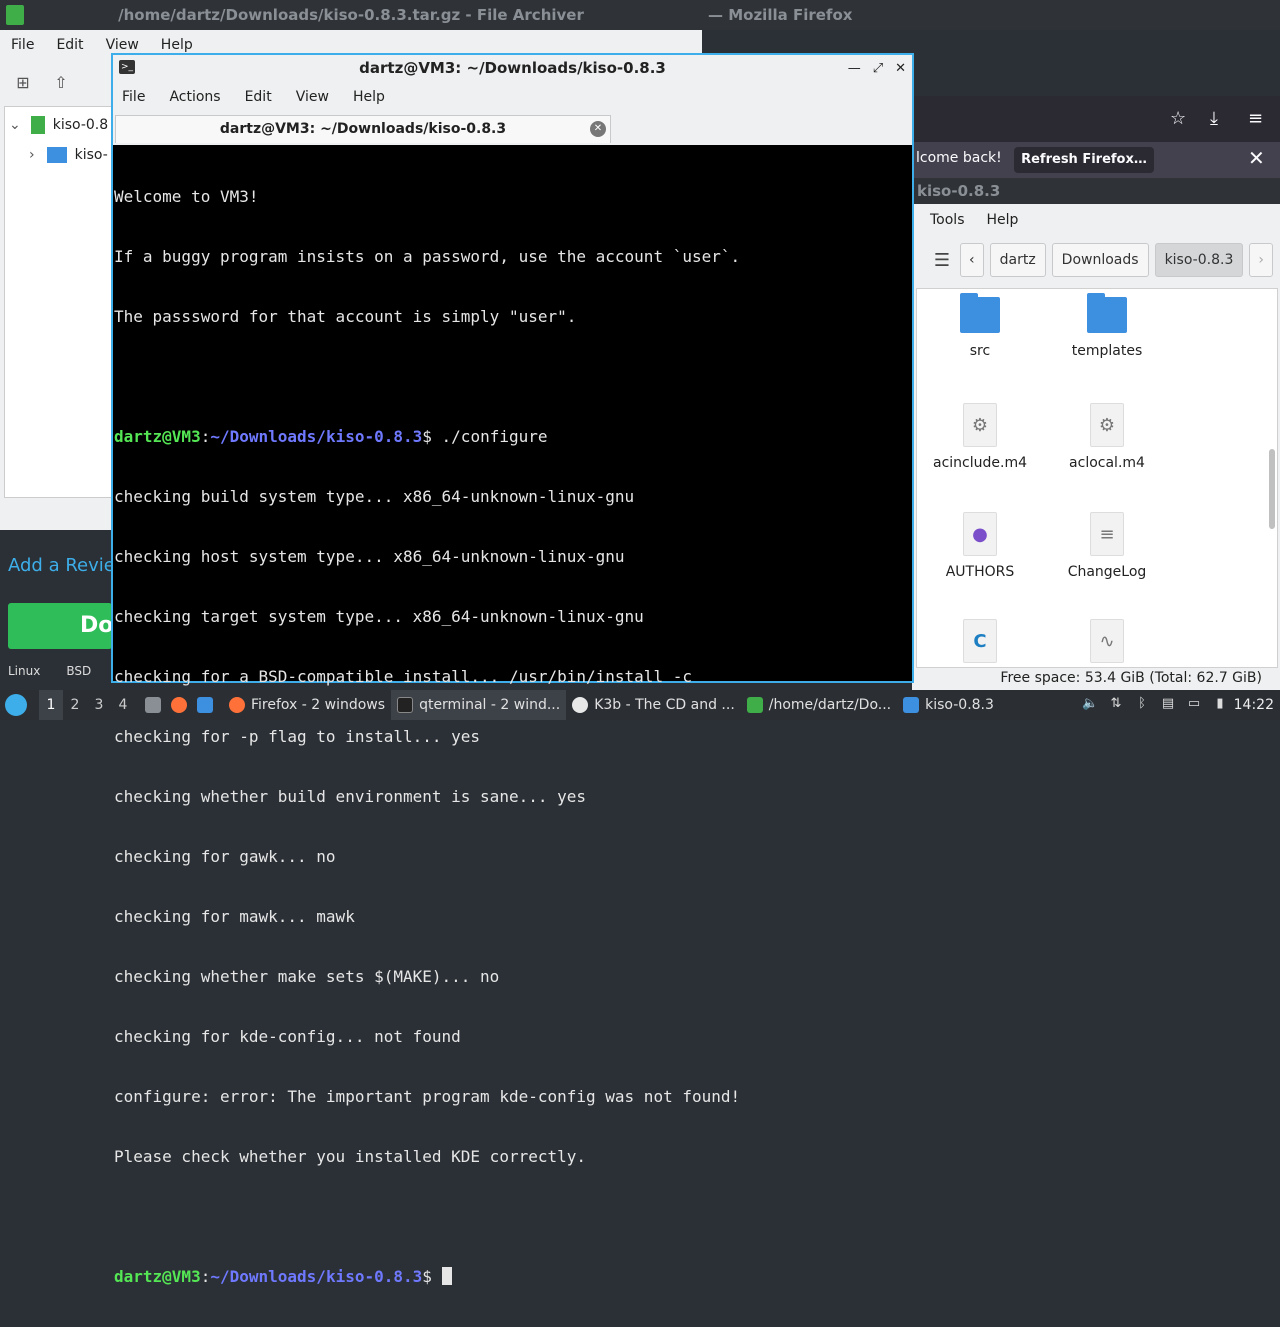  What do you see at coordinates (24, 671) in the screenshot?
I see `tag-linux: Linux` at bounding box center [24, 671].